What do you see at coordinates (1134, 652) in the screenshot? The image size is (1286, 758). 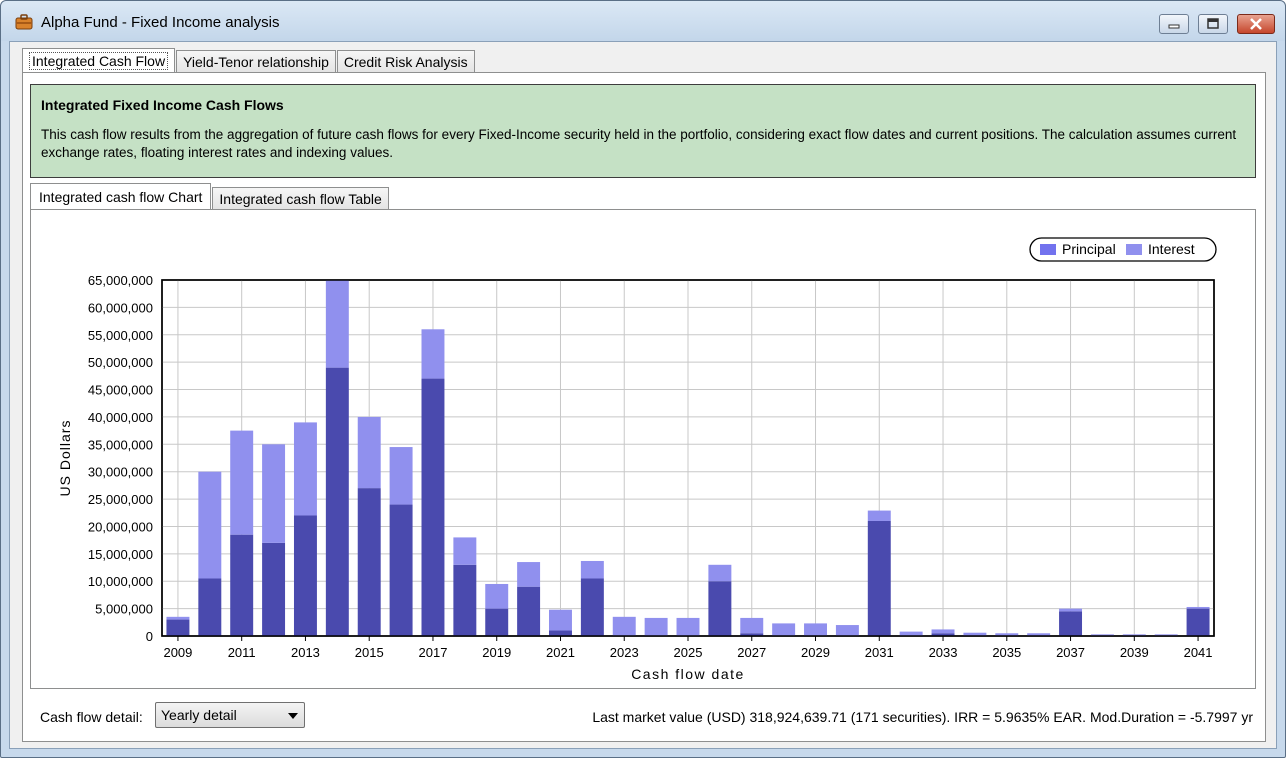 I see `x-tick-label: 2039` at bounding box center [1134, 652].